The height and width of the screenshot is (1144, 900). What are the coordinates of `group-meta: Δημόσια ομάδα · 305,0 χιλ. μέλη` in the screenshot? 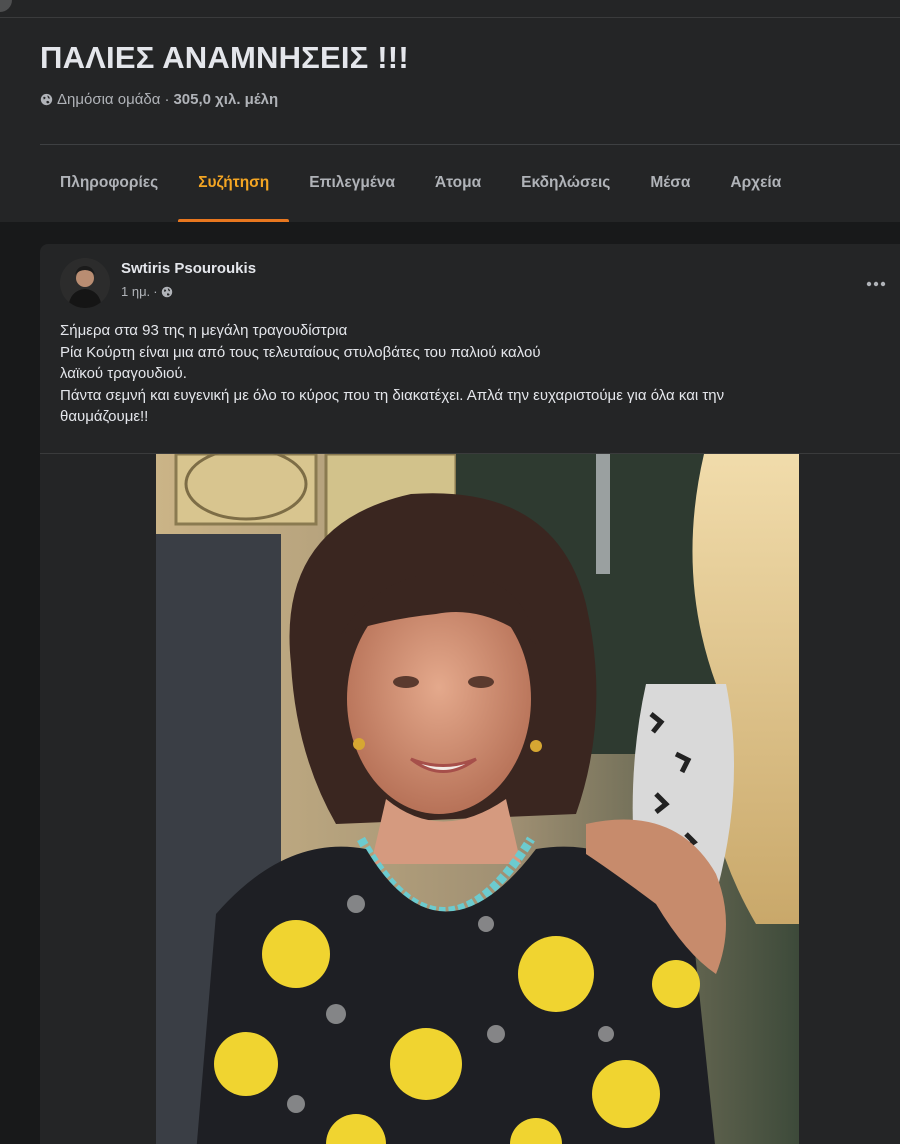 It's located at (159, 99).